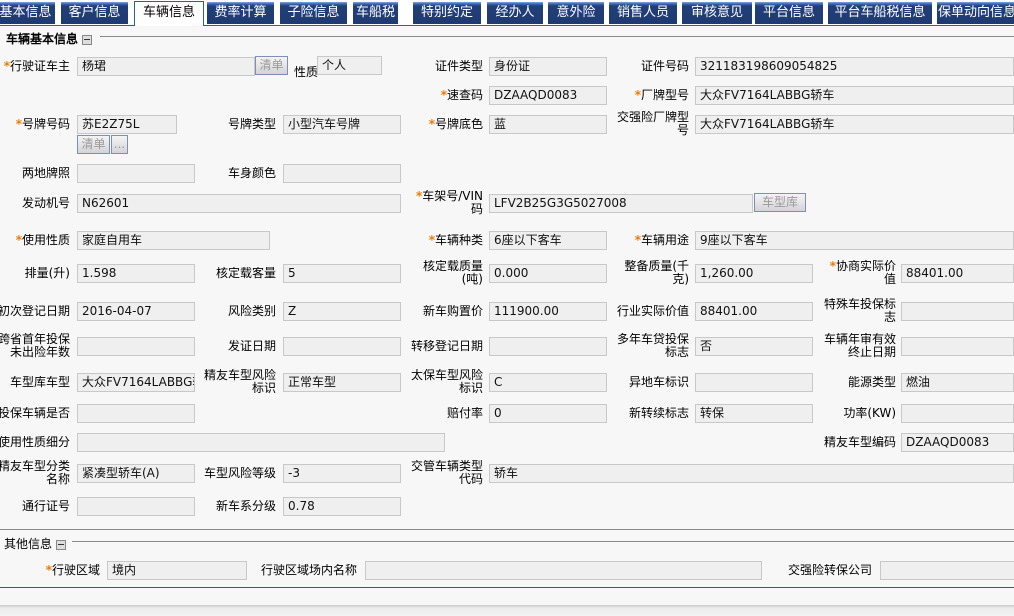 This screenshot has width=1014, height=616. I want to click on issue-date-input, so click(342, 346).